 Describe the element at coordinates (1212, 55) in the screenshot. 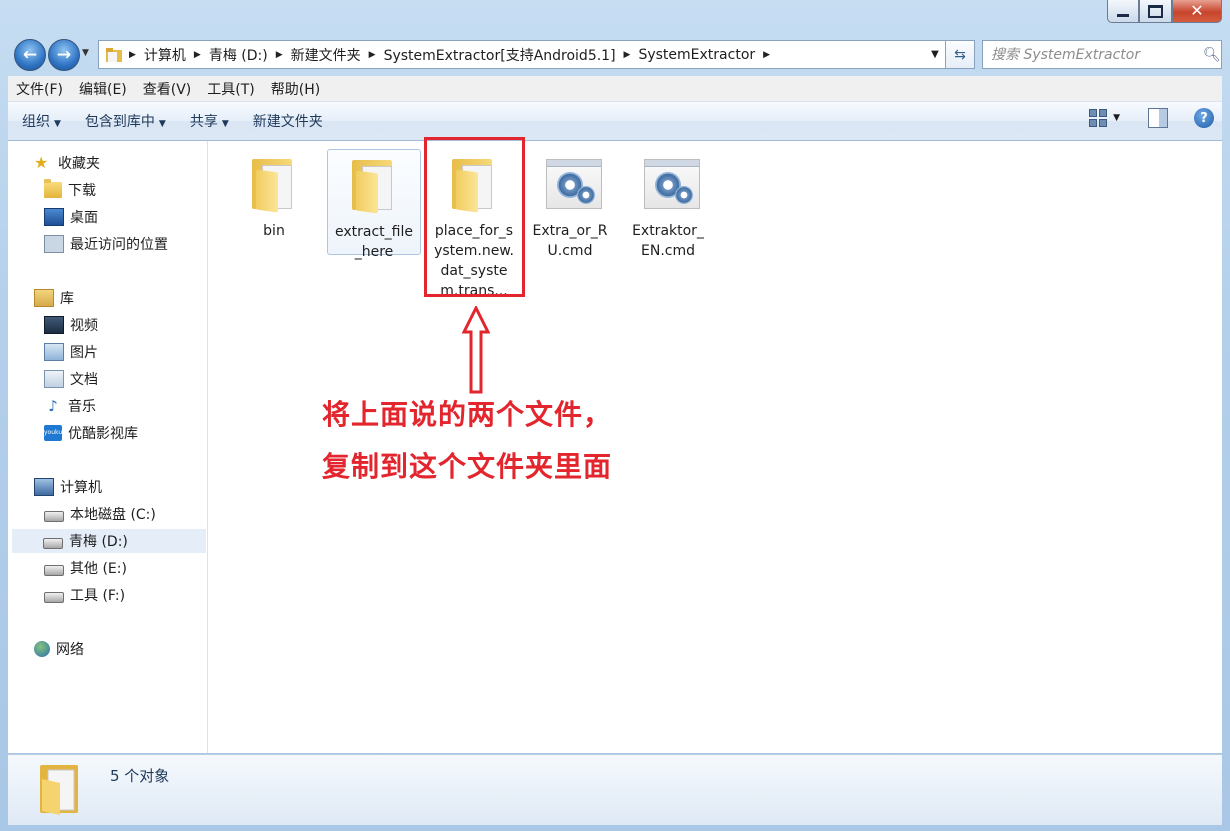

I see `search-icon: 🔍︎` at that location.